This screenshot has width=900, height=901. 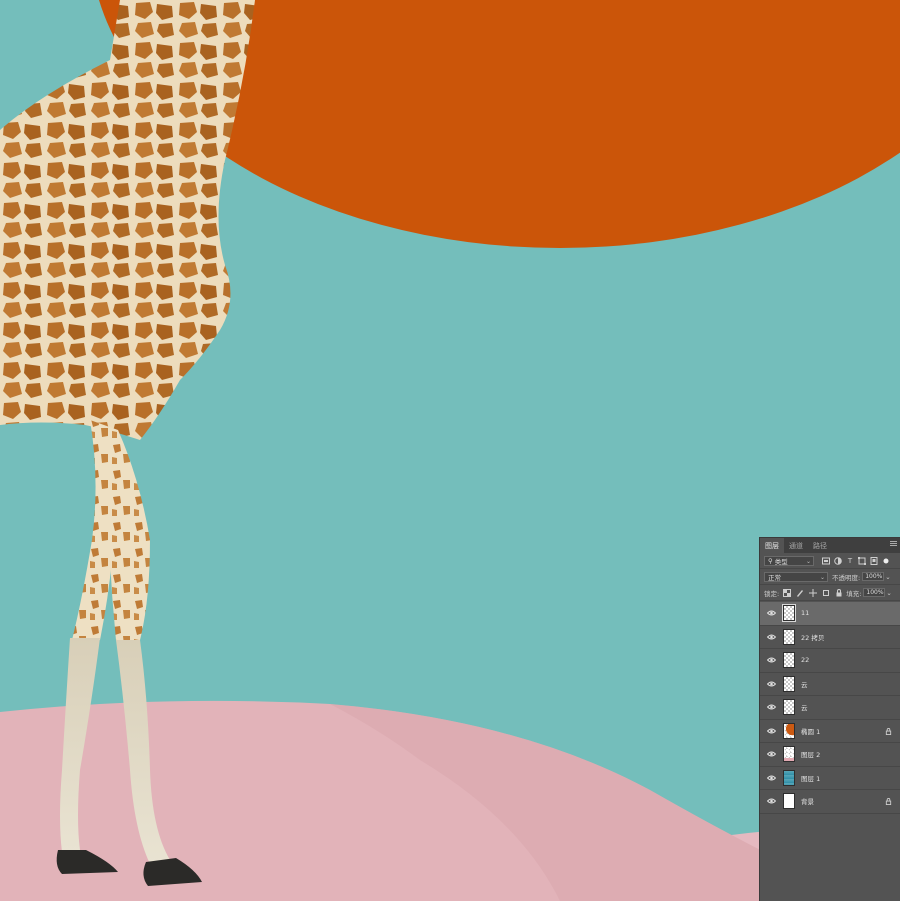 I want to click on panel-tab-bar: 图层 通道 路径, so click(x=830, y=545).